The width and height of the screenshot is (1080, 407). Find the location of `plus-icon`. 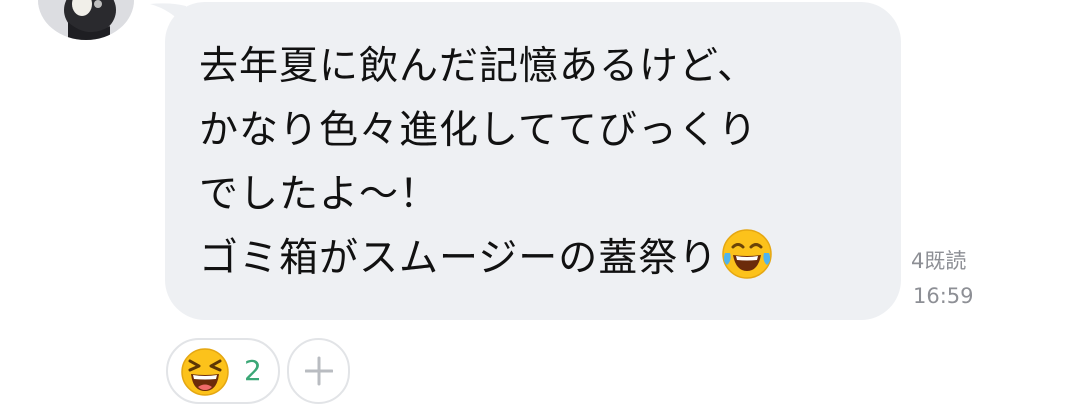

plus-icon is located at coordinates (319, 371).